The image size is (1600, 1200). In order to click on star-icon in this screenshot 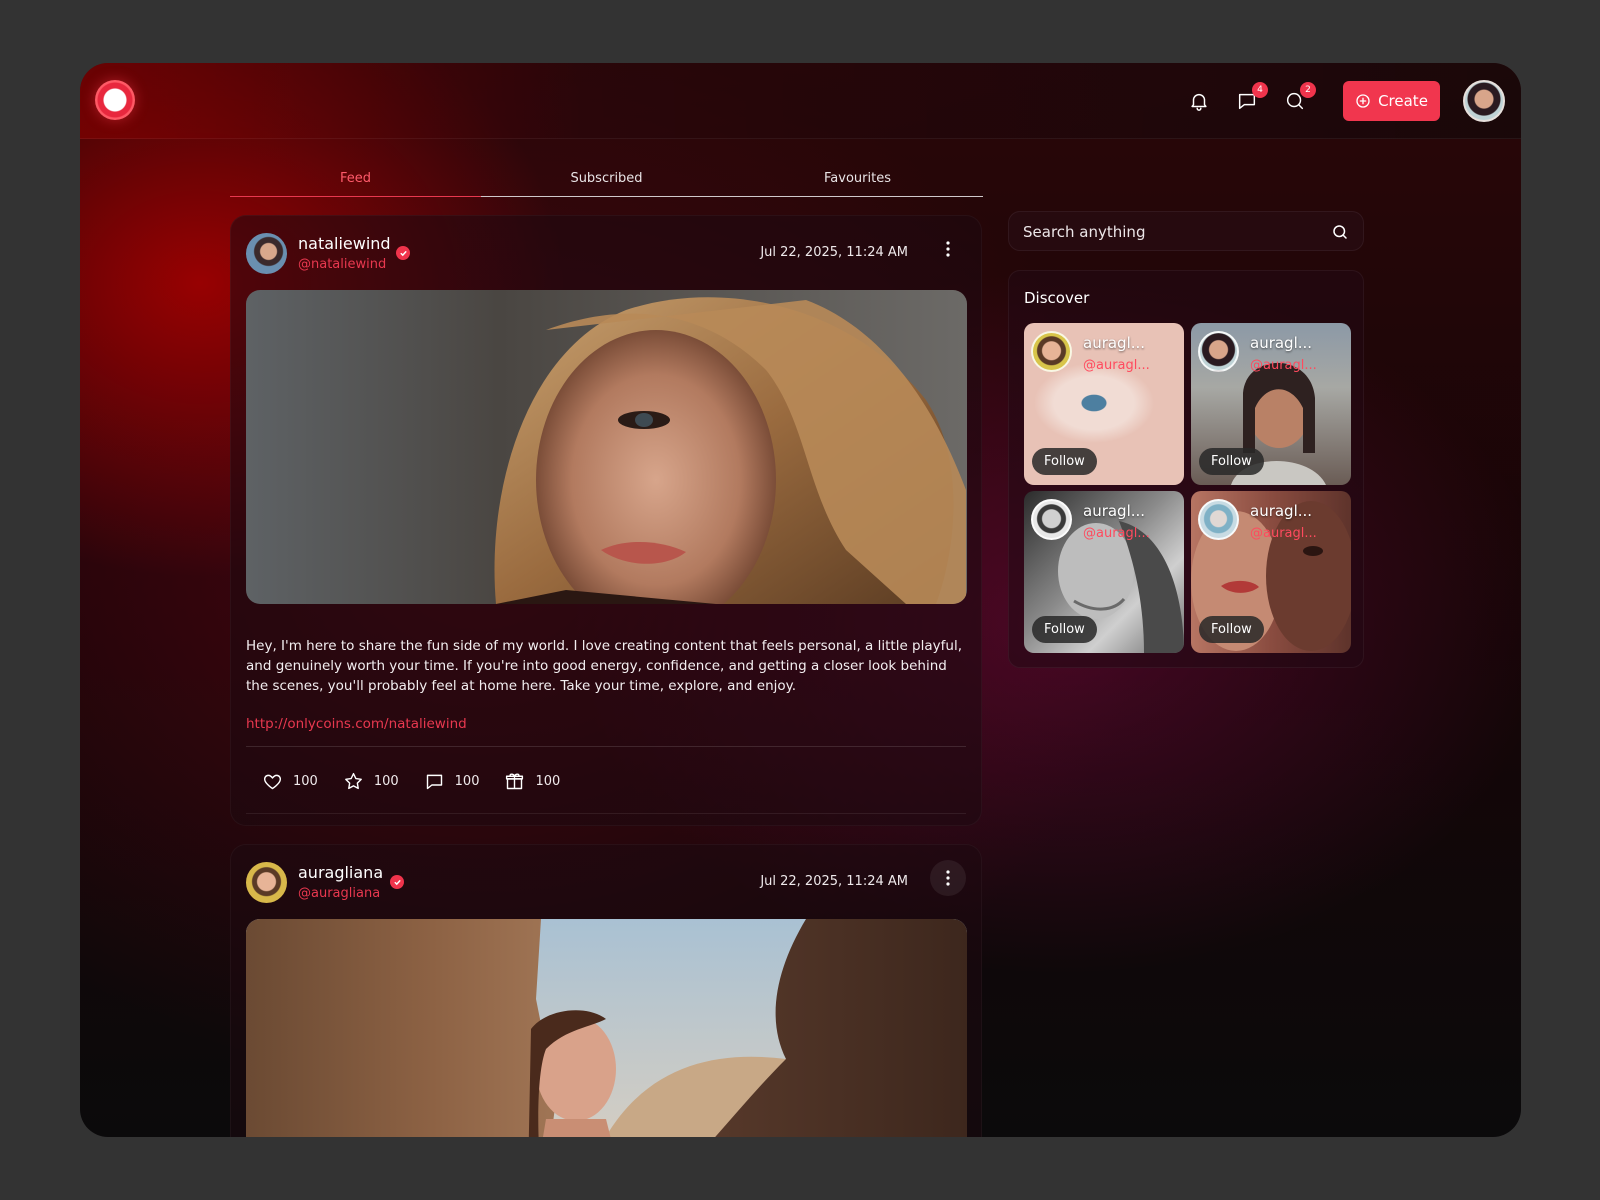, I will do `click(353, 780)`.